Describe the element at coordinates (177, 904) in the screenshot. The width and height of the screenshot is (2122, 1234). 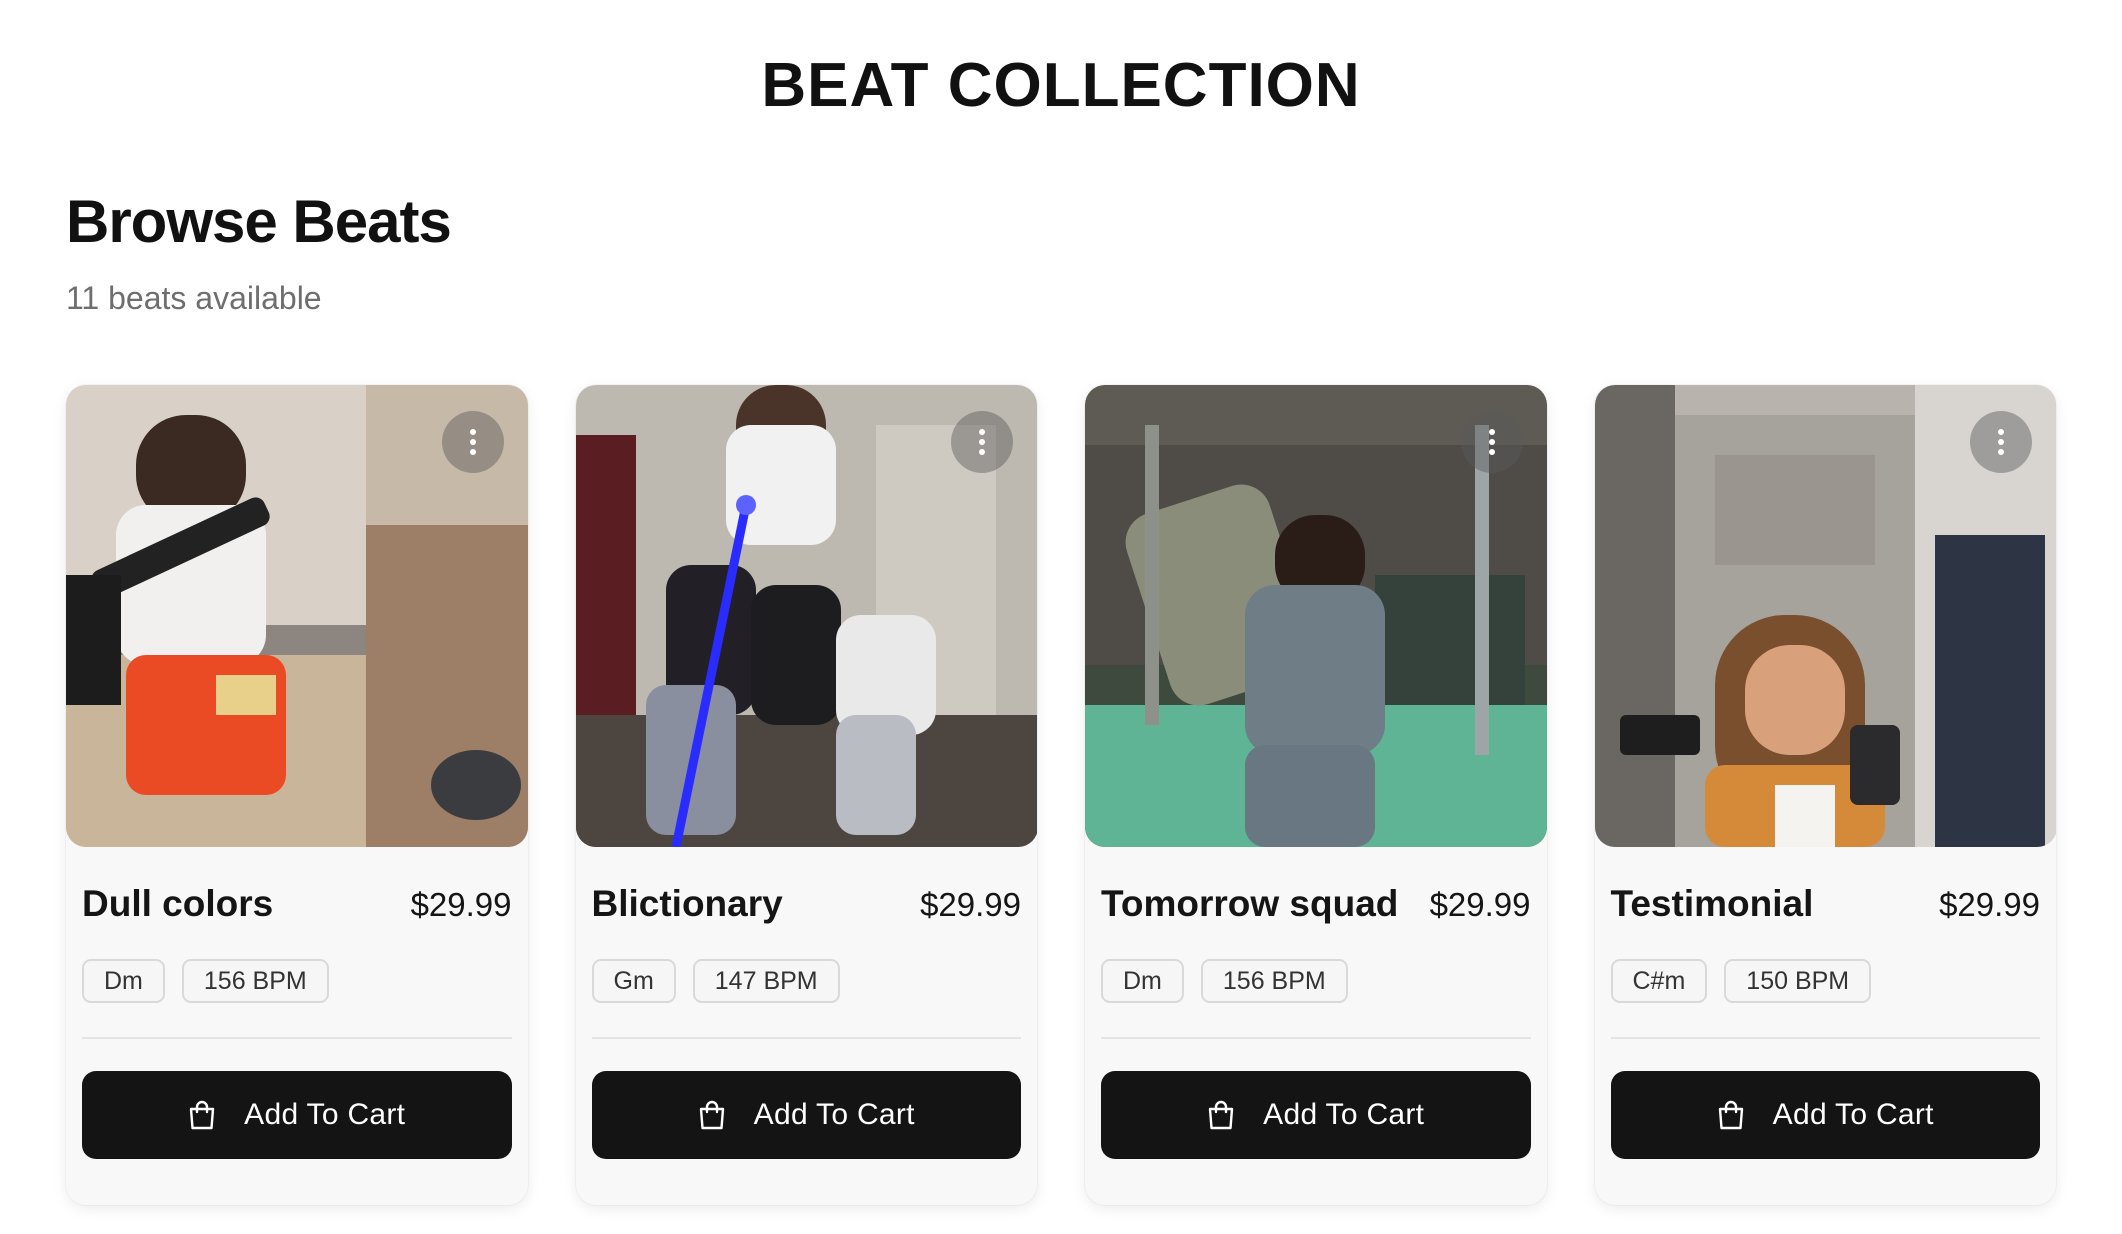
I see `beat-title: Dull colors` at that location.